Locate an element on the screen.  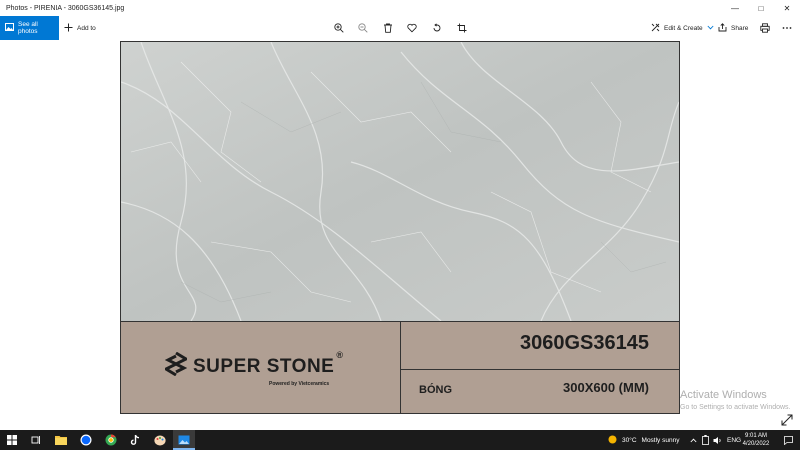
see-all-photos-button: See all photos is located at coordinates (29, 28).